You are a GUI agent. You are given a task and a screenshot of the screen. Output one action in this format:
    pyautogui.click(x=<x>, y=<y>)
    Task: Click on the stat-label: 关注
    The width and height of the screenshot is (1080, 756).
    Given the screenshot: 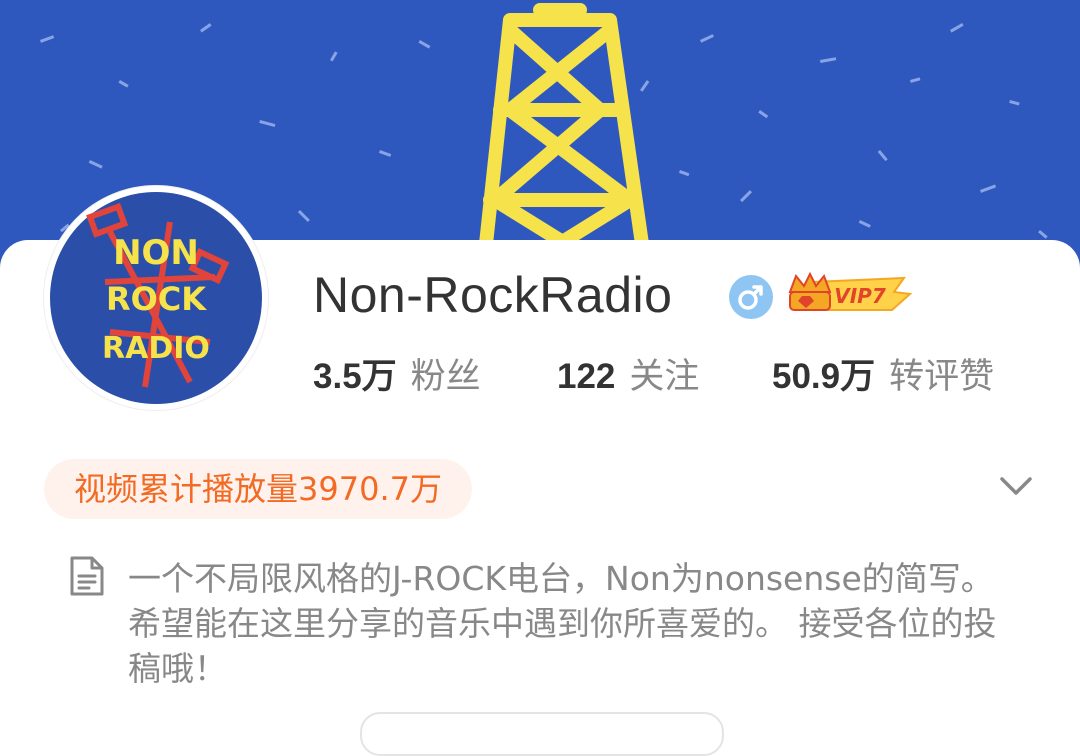 What is the action you would take?
    pyautogui.click(x=664, y=377)
    